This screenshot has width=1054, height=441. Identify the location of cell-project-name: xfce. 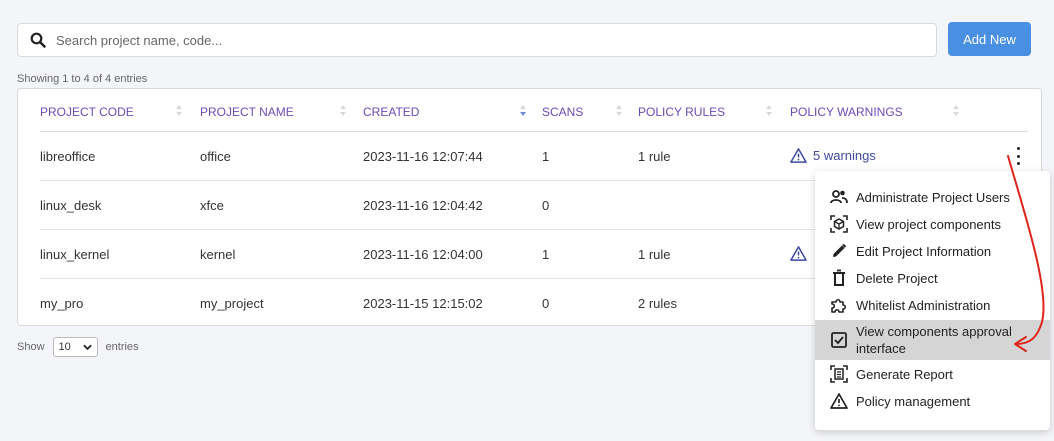
(212, 205).